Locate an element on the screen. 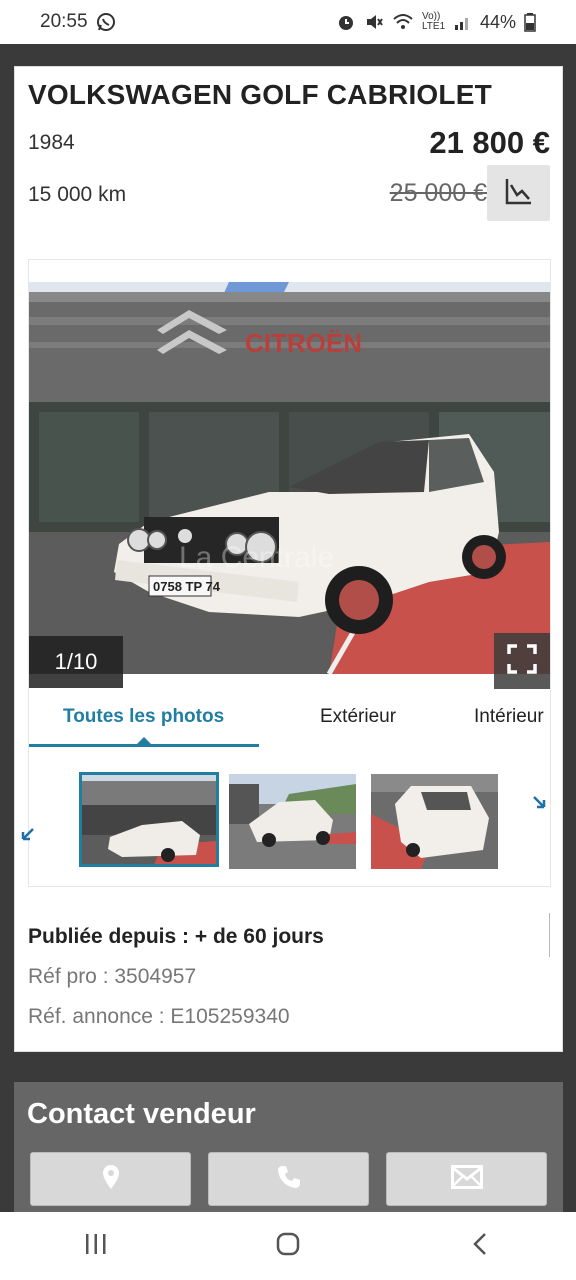  location-button is located at coordinates (110, 1179).